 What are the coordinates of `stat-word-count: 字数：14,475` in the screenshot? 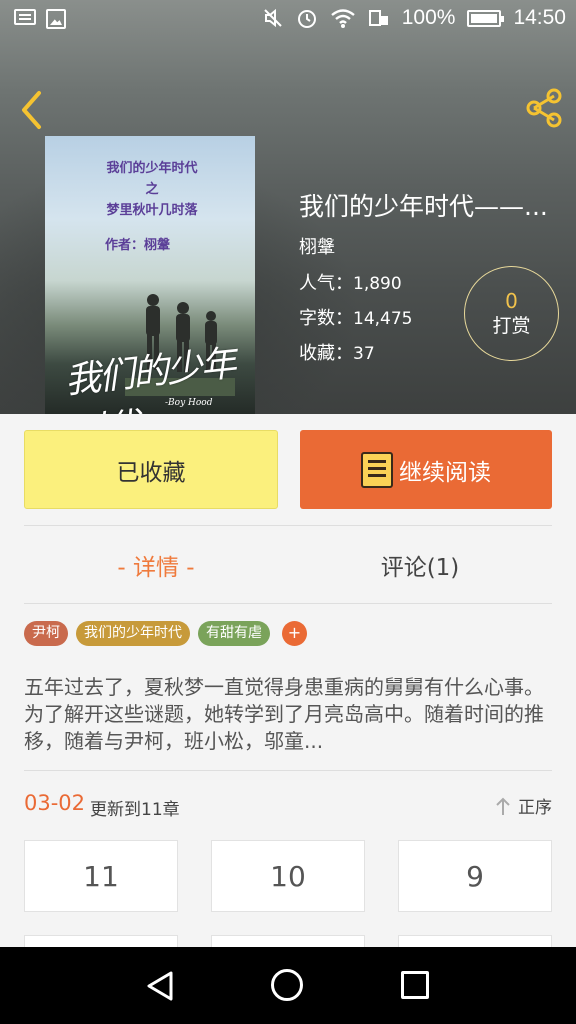 It's located at (356, 318).